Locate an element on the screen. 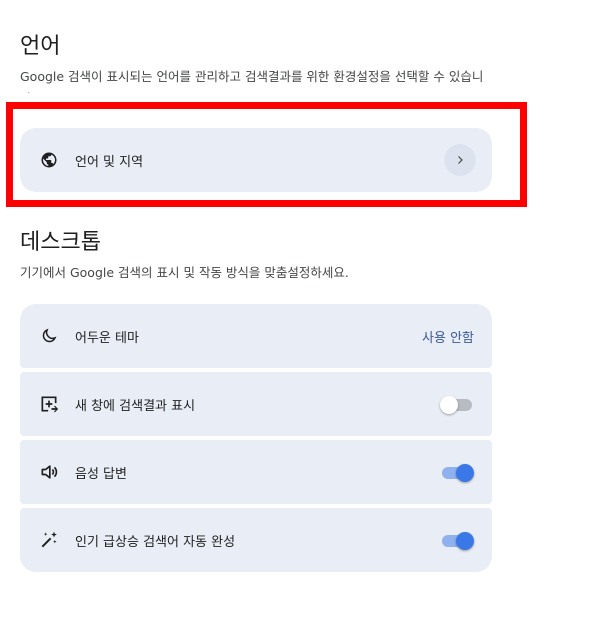 This screenshot has height=626, width=608. new-window-results-toggle is located at coordinates (457, 404).